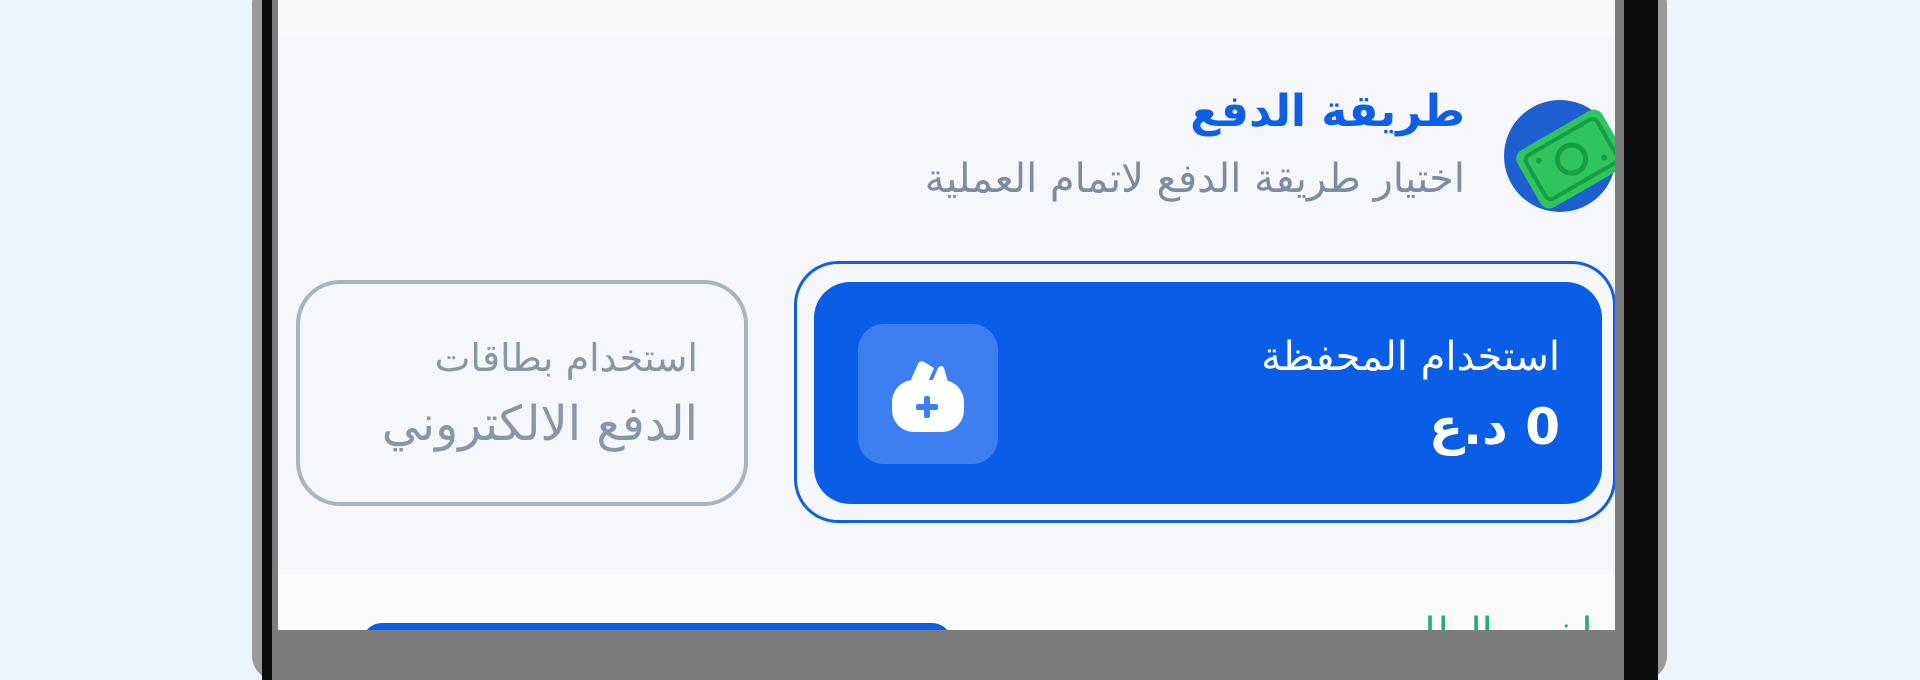 This screenshot has width=1920, height=680. Describe the element at coordinates (566, 358) in the screenshot. I see `epay-option-label: استخدام بطاقات` at that location.